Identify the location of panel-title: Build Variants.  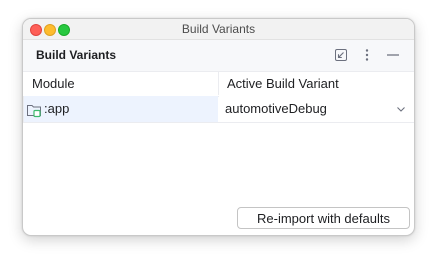
(76, 55).